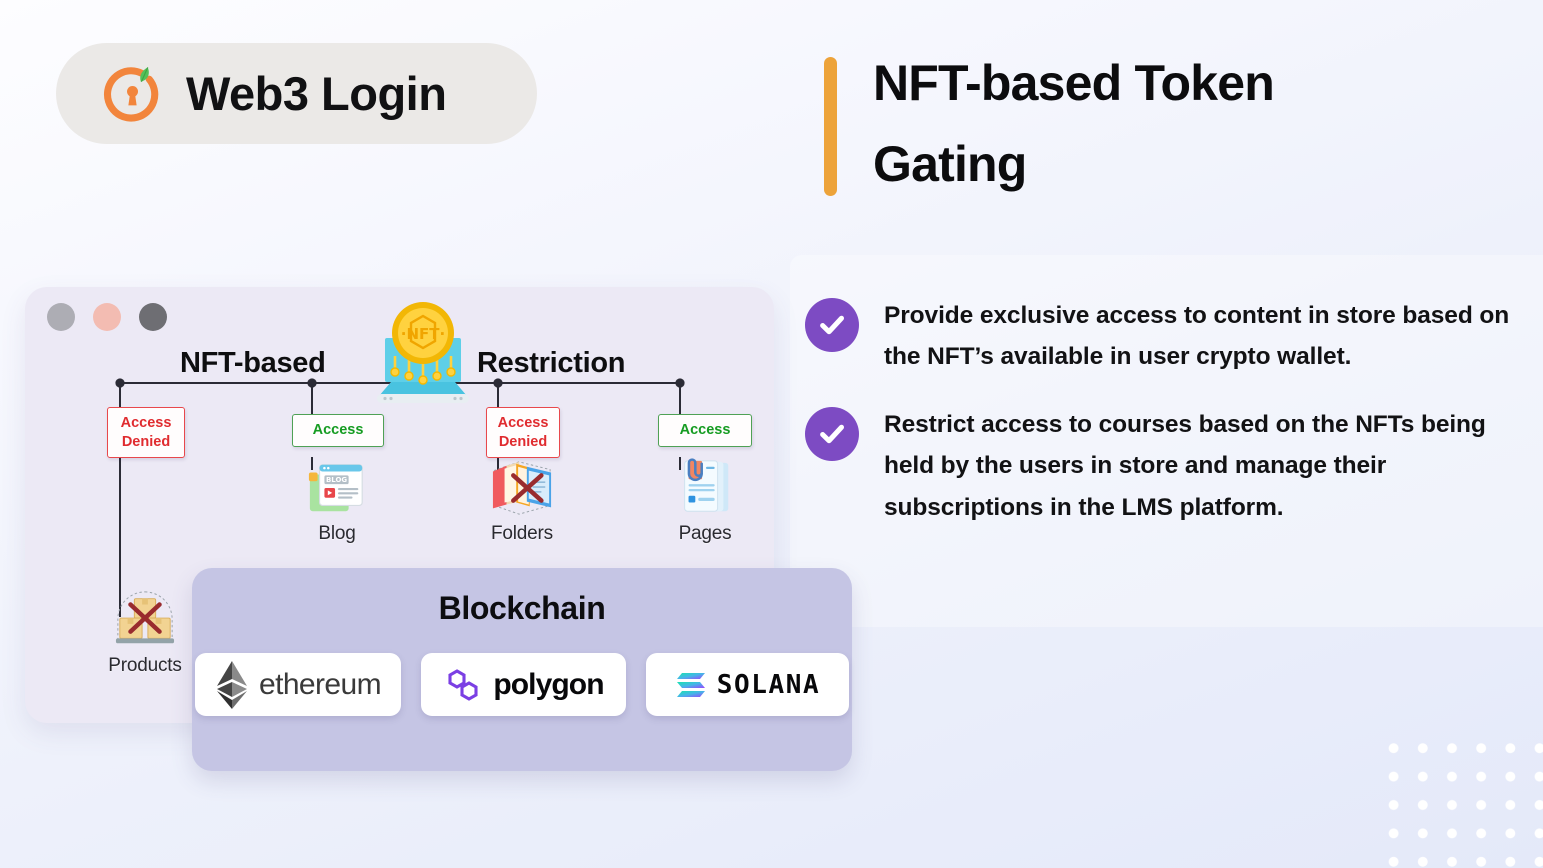  What do you see at coordinates (423, 352) in the screenshot?
I see `nft-coin-chip-icon: ·NFT·` at bounding box center [423, 352].